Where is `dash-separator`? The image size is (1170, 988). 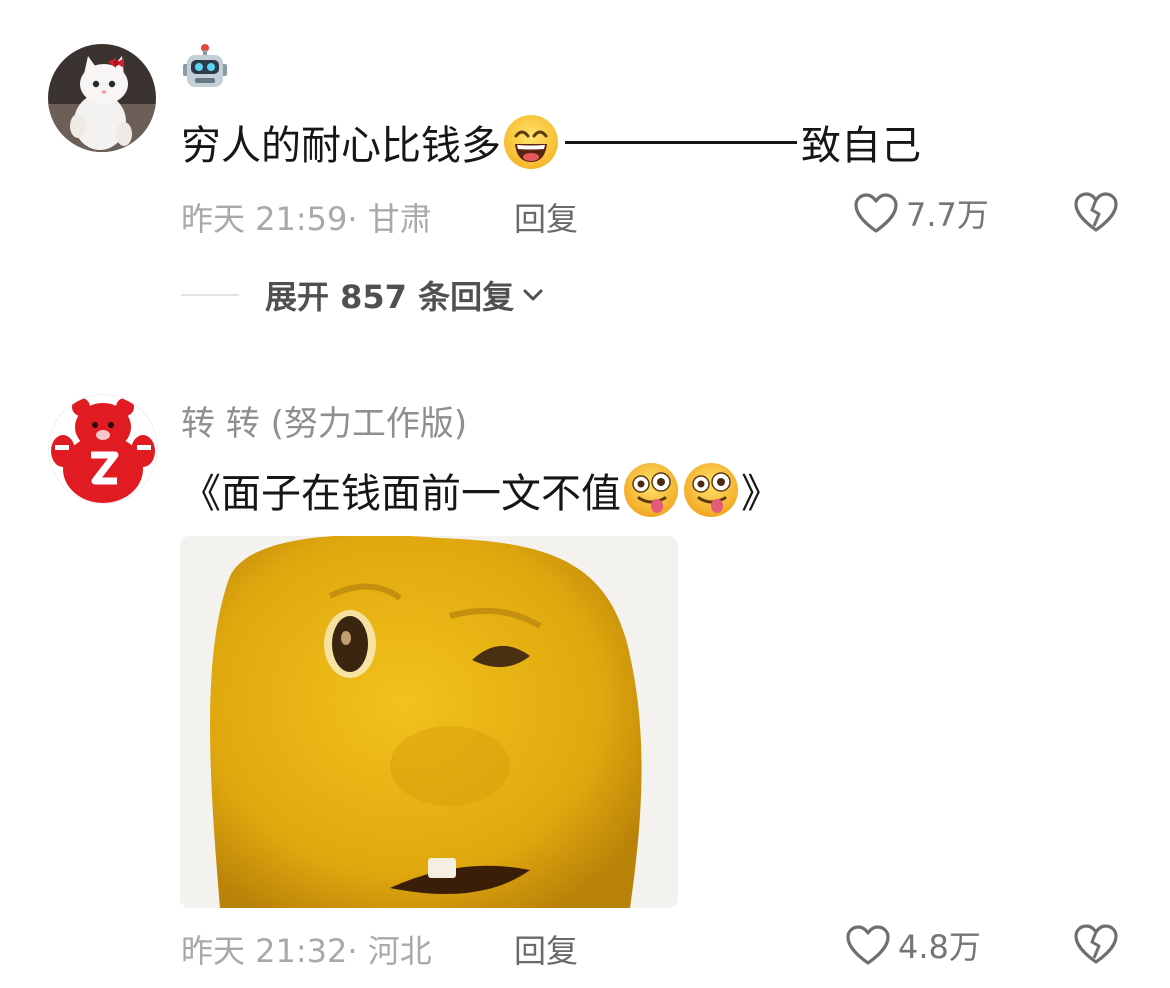
dash-separator is located at coordinates (681, 142).